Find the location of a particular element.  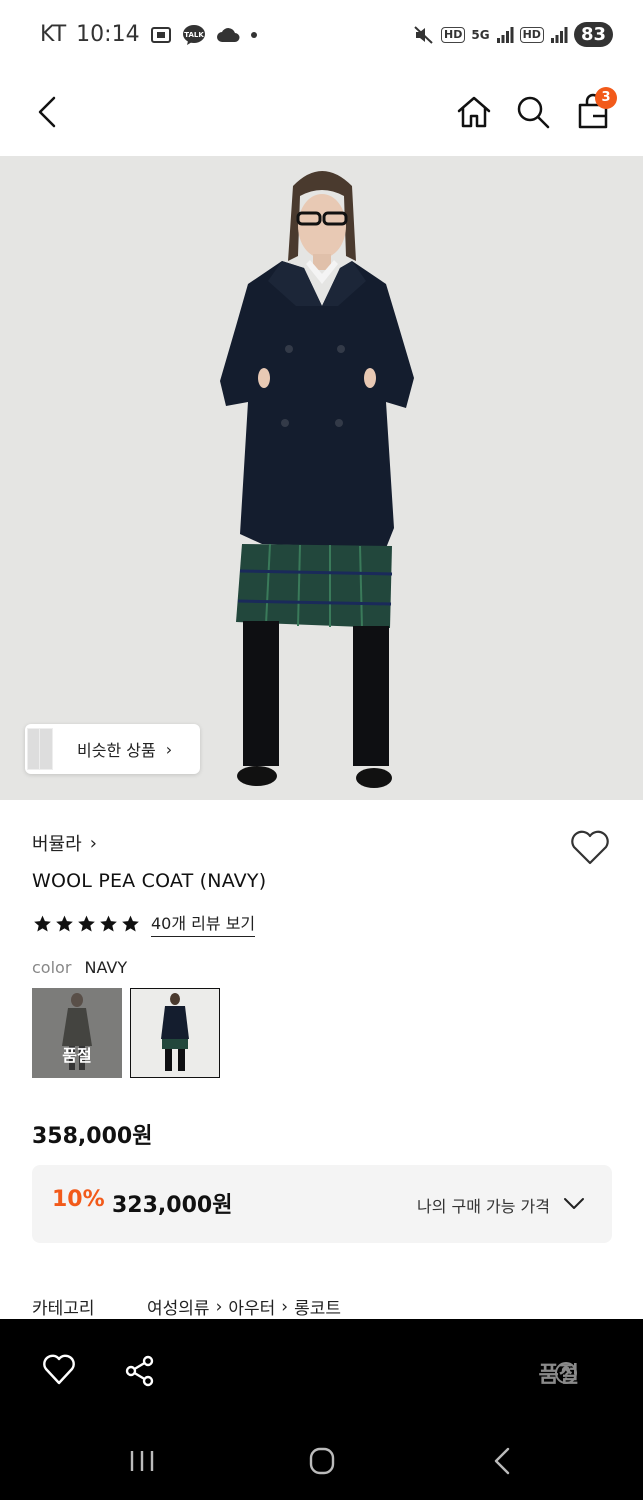

question-icon is located at coordinates (566, 1373).